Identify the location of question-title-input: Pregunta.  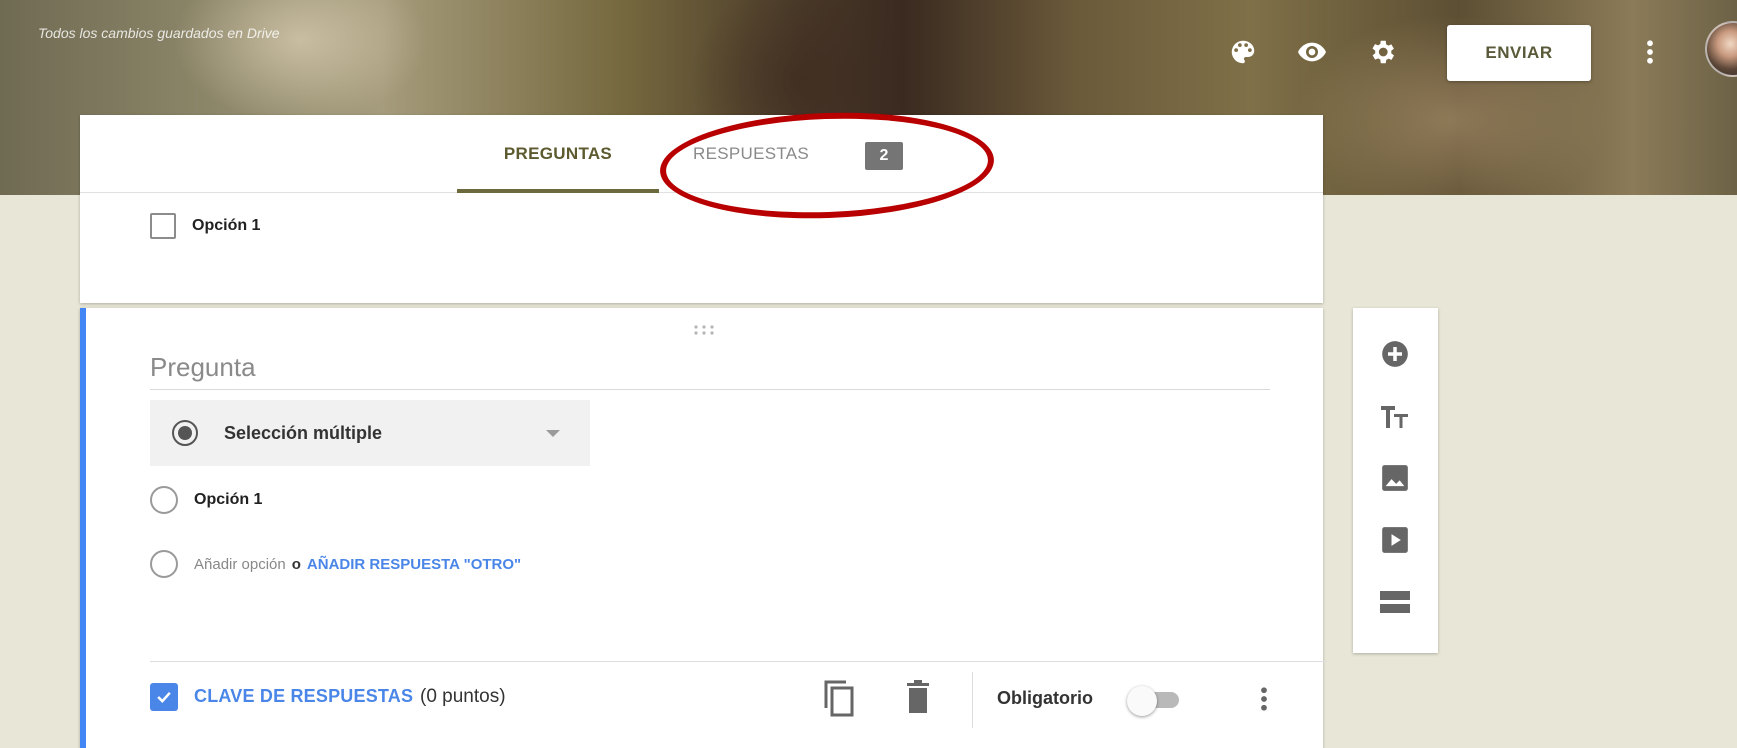
(710, 371).